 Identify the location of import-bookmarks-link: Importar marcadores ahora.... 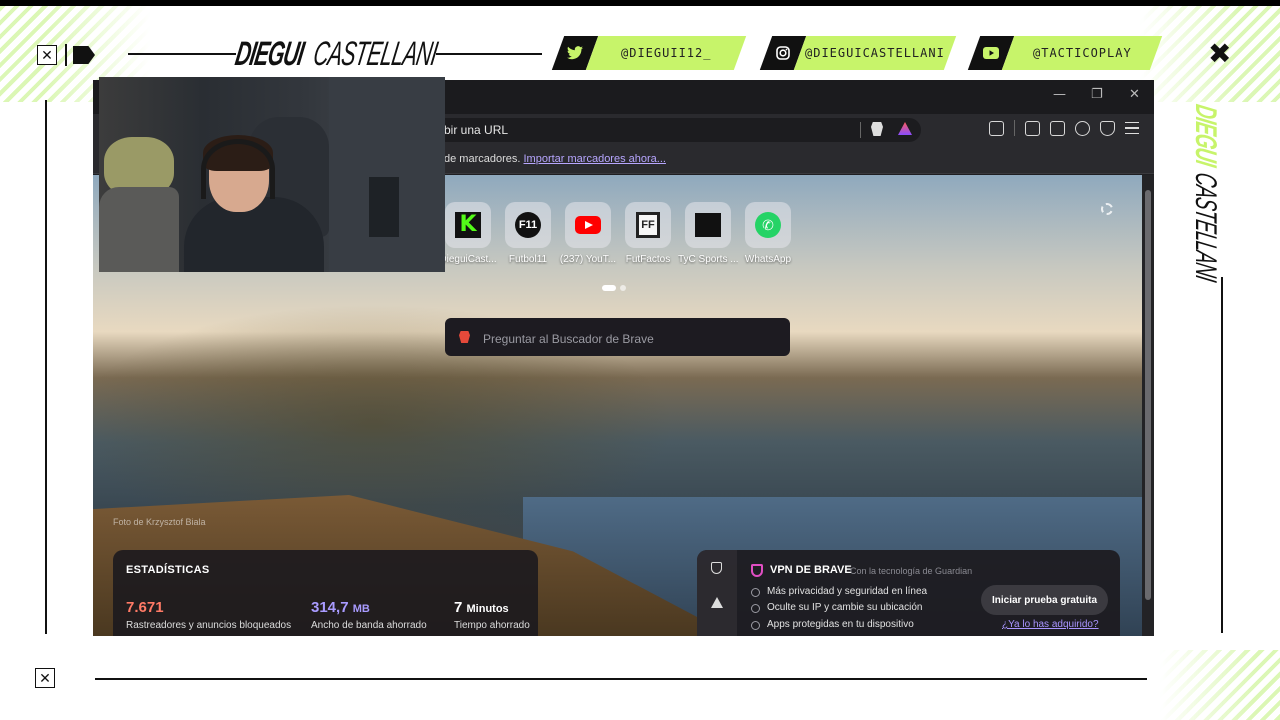
(595, 159).